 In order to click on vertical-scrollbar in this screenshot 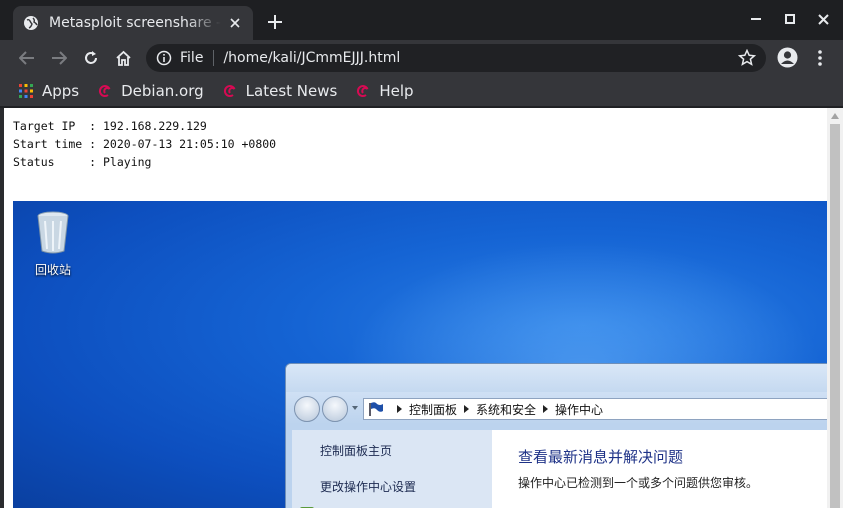, I will do `click(835, 308)`.